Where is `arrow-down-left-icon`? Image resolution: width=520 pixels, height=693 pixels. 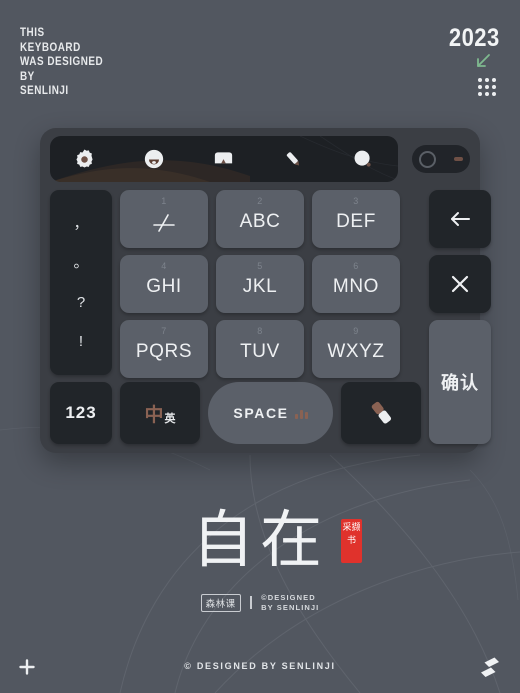
arrow-down-left-icon is located at coordinates (483, 60).